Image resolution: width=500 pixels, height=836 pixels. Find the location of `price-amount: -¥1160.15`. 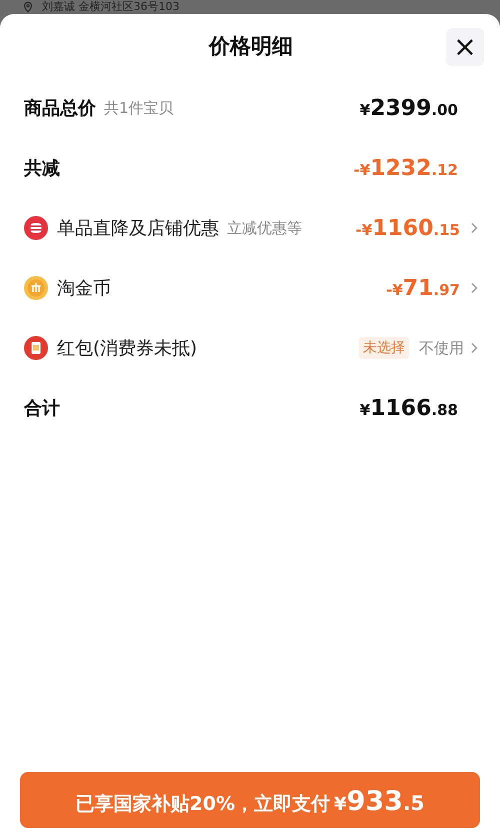

price-amount: -¥1160.15 is located at coordinates (408, 228).